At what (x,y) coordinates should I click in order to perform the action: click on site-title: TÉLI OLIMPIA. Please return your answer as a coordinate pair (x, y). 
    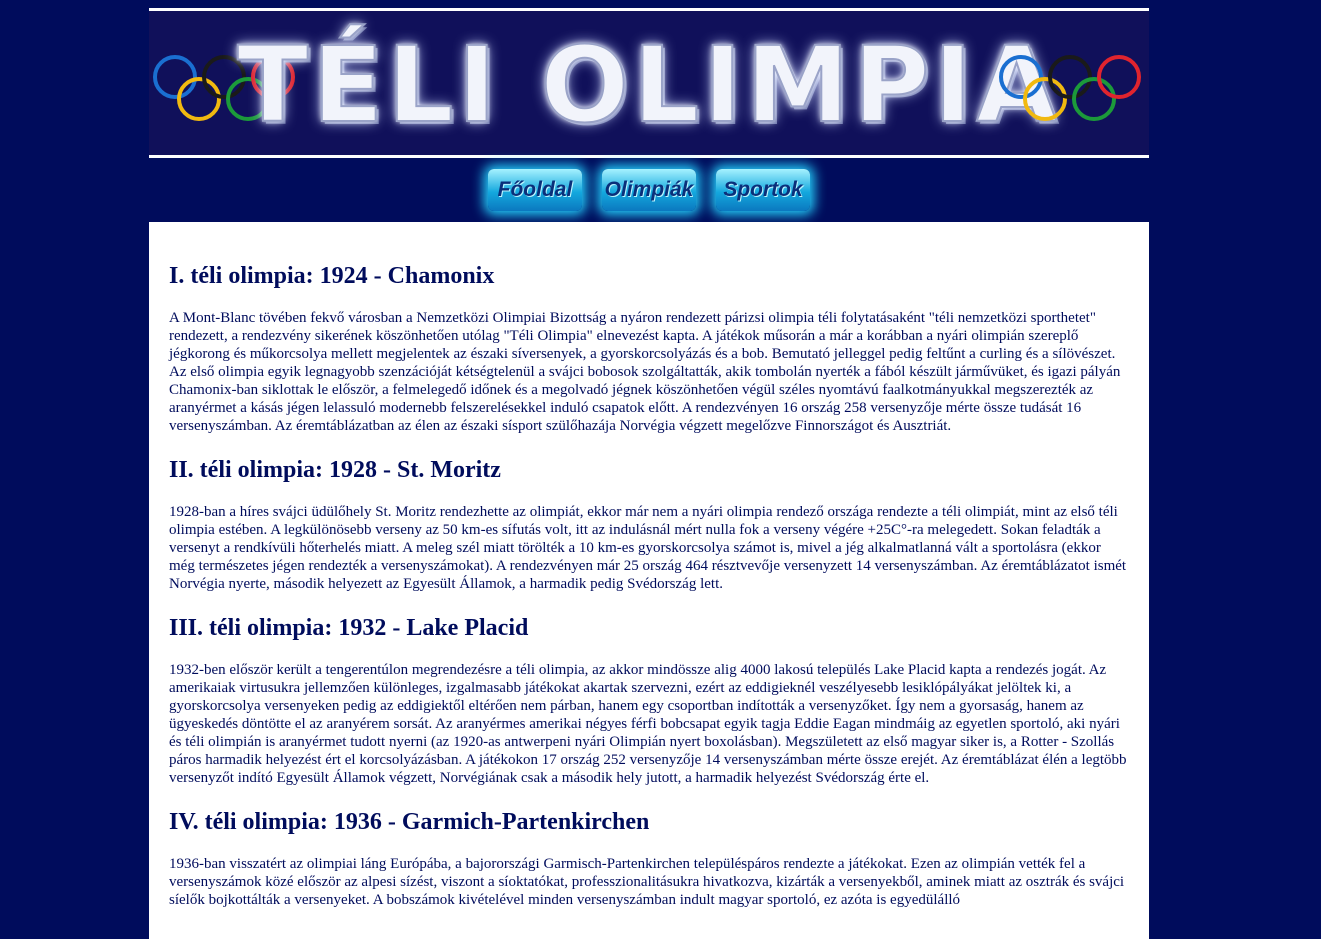
    Looking at the image, I should click on (648, 85).